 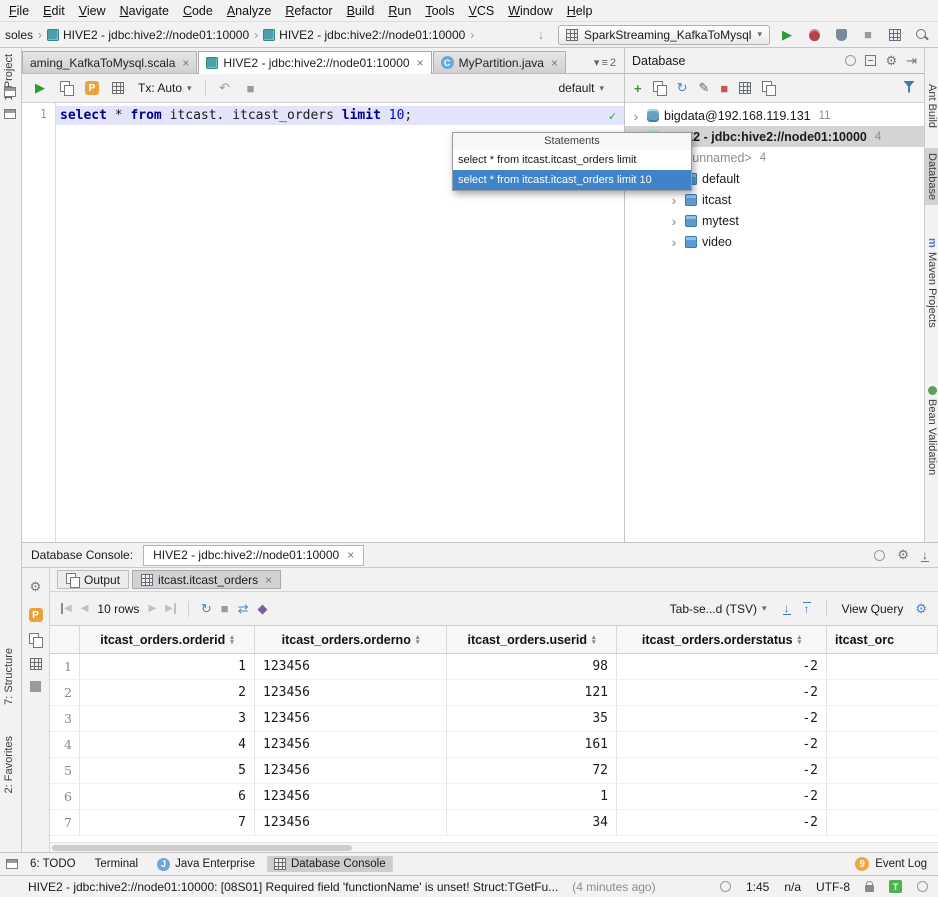 What do you see at coordinates (12, 864) in the screenshot?
I see `toolwindow-switcher-icon` at bounding box center [12, 864].